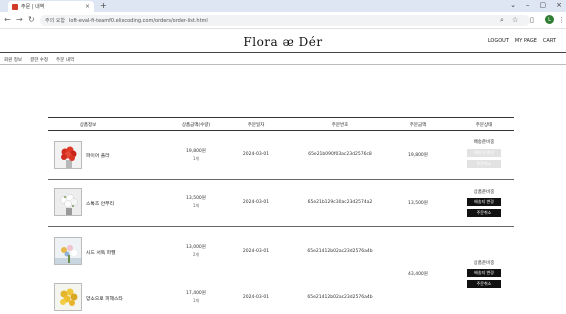  I want to click on subnav-edit: 결한 수정, so click(39, 60).